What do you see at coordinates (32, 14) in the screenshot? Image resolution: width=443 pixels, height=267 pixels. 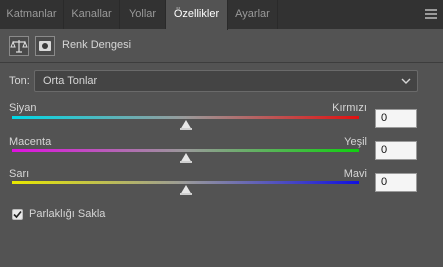 I see `tab-katmanlar: Katmanlar` at bounding box center [32, 14].